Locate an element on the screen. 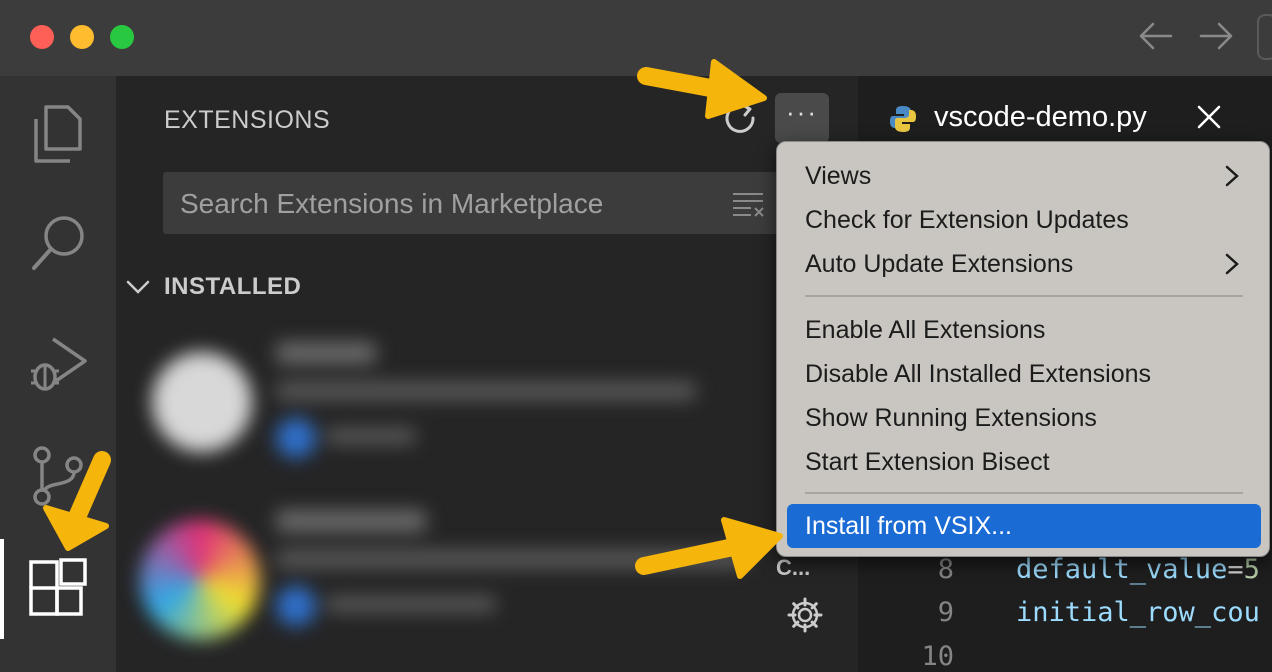 Image resolution: width=1272 pixels, height=672 pixels. code-line: 8 default_value=5 is located at coordinates (1065, 576).